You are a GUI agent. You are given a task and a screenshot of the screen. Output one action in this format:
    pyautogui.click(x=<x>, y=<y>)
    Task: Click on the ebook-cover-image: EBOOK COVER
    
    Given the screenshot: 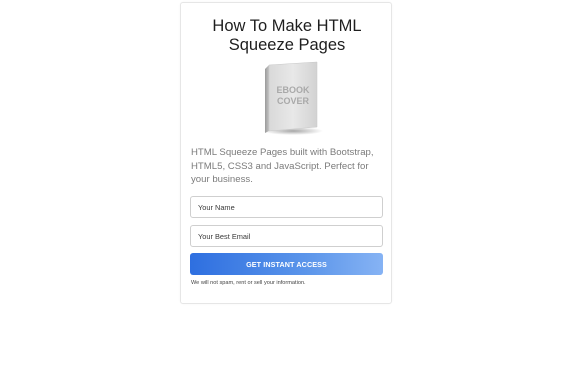 What is the action you would take?
    pyautogui.click(x=293, y=98)
    